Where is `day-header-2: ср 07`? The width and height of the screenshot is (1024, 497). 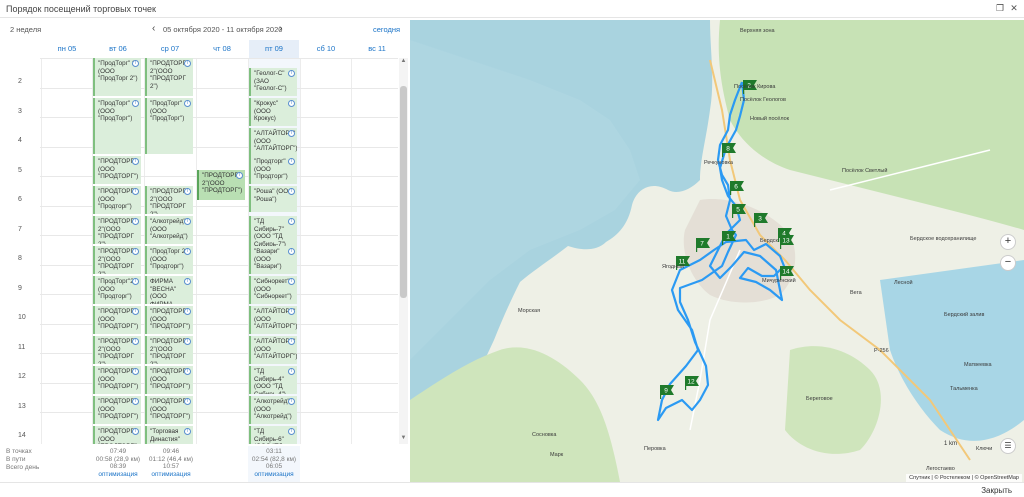
day-header-2: ср 07 is located at coordinates (170, 49).